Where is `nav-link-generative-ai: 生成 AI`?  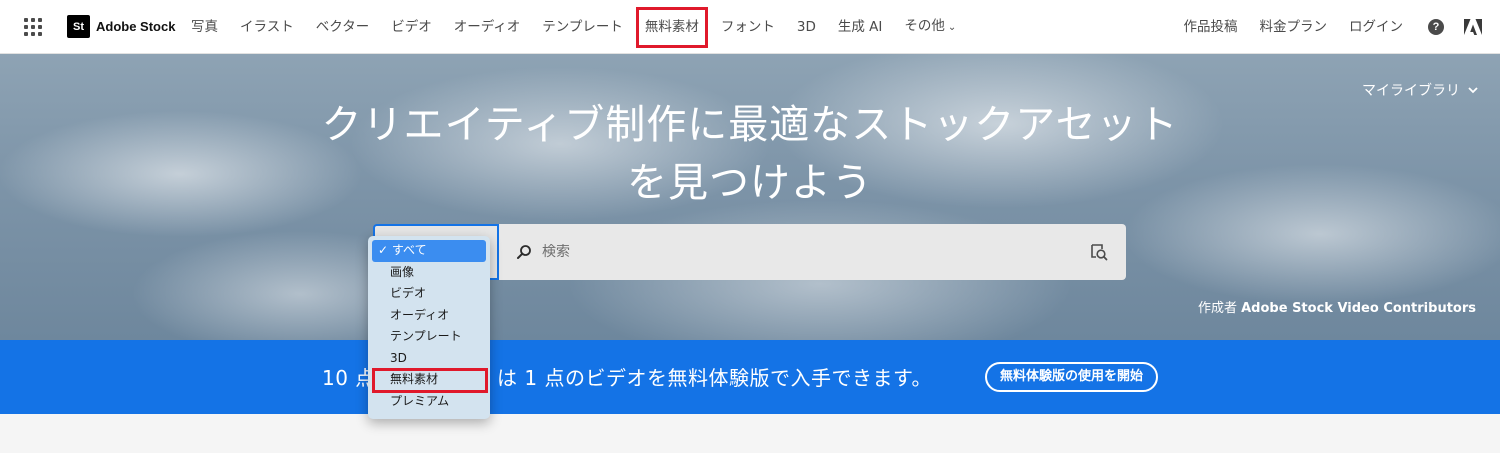
nav-link-generative-ai: 生成 AI is located at coordinates (860, 27).